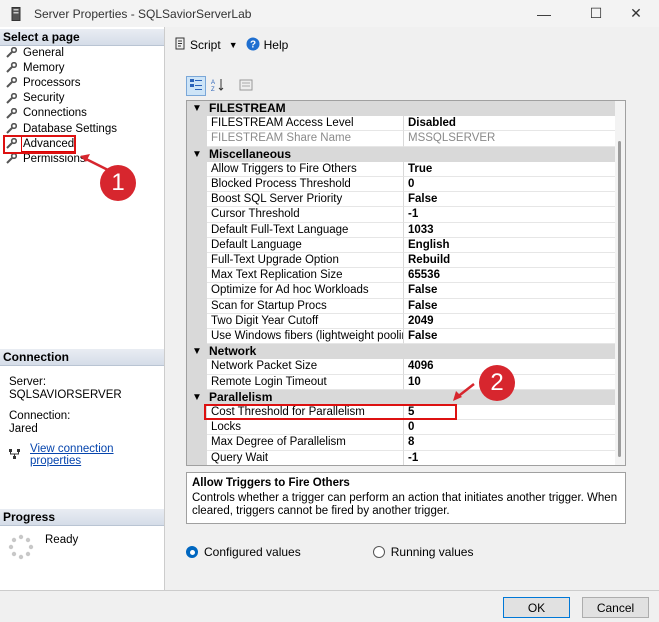  Describe the element at coordinates (497, 383) in the screenshot. I see `annotation-badge-2: 2` at that location.